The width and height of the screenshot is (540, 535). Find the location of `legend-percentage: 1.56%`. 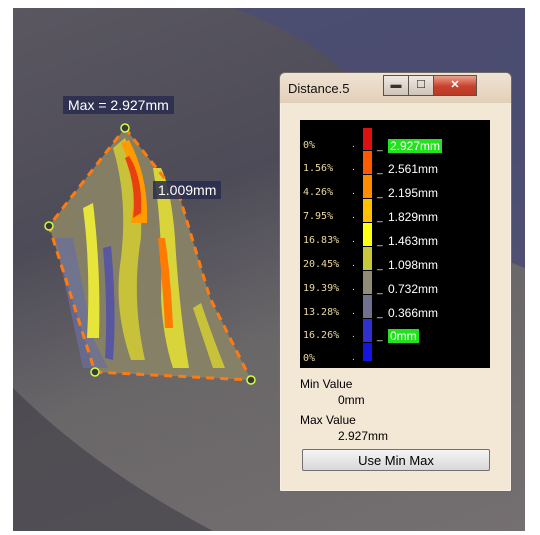

legend-percentage: 1.56% is located at coordinates (318, 168).